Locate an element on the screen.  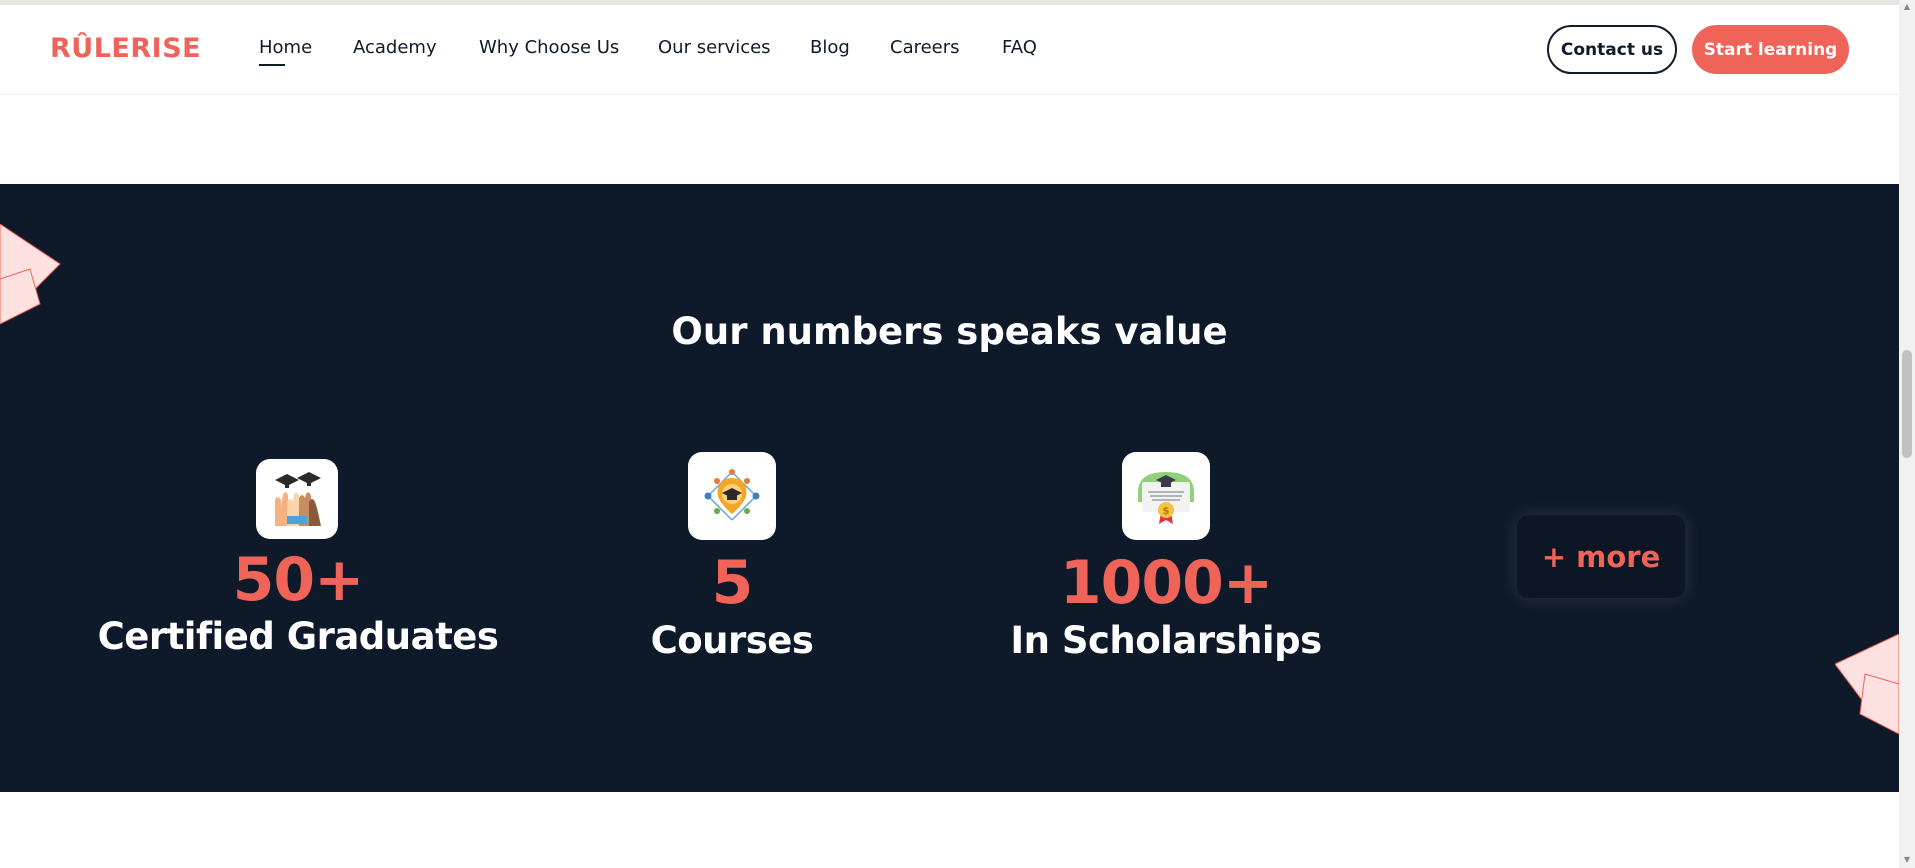
nav-blog: Blog is located at coordinates (830, 47).